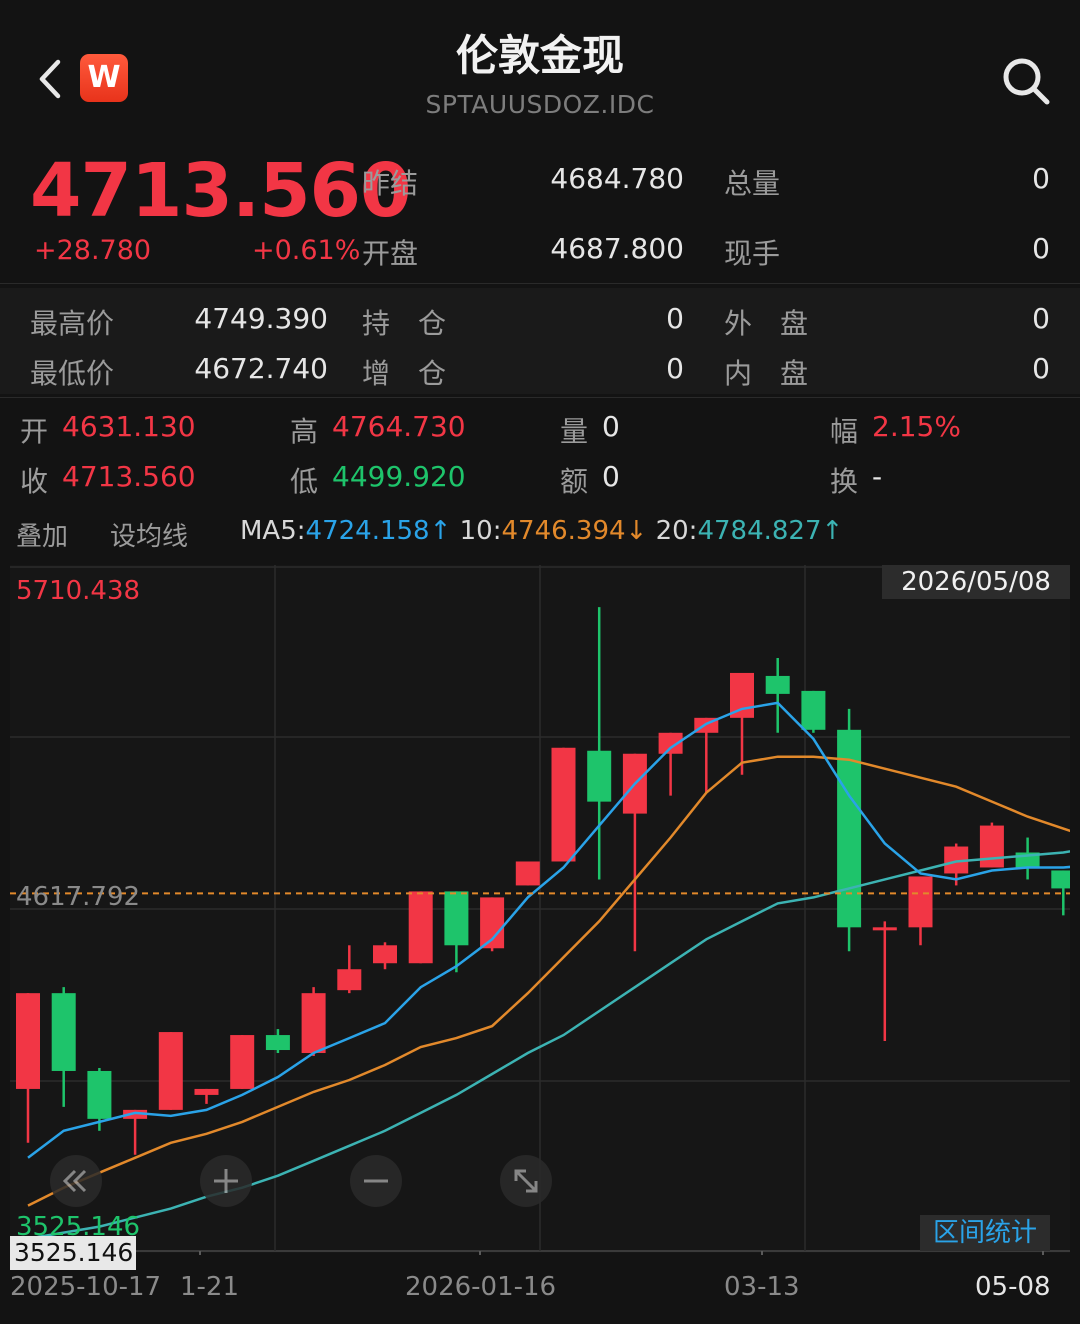 Image resolution: width=1080 pixels, height=1324 pixels. I want to click on price-change-pct: +0.61%, so click(306, 250).